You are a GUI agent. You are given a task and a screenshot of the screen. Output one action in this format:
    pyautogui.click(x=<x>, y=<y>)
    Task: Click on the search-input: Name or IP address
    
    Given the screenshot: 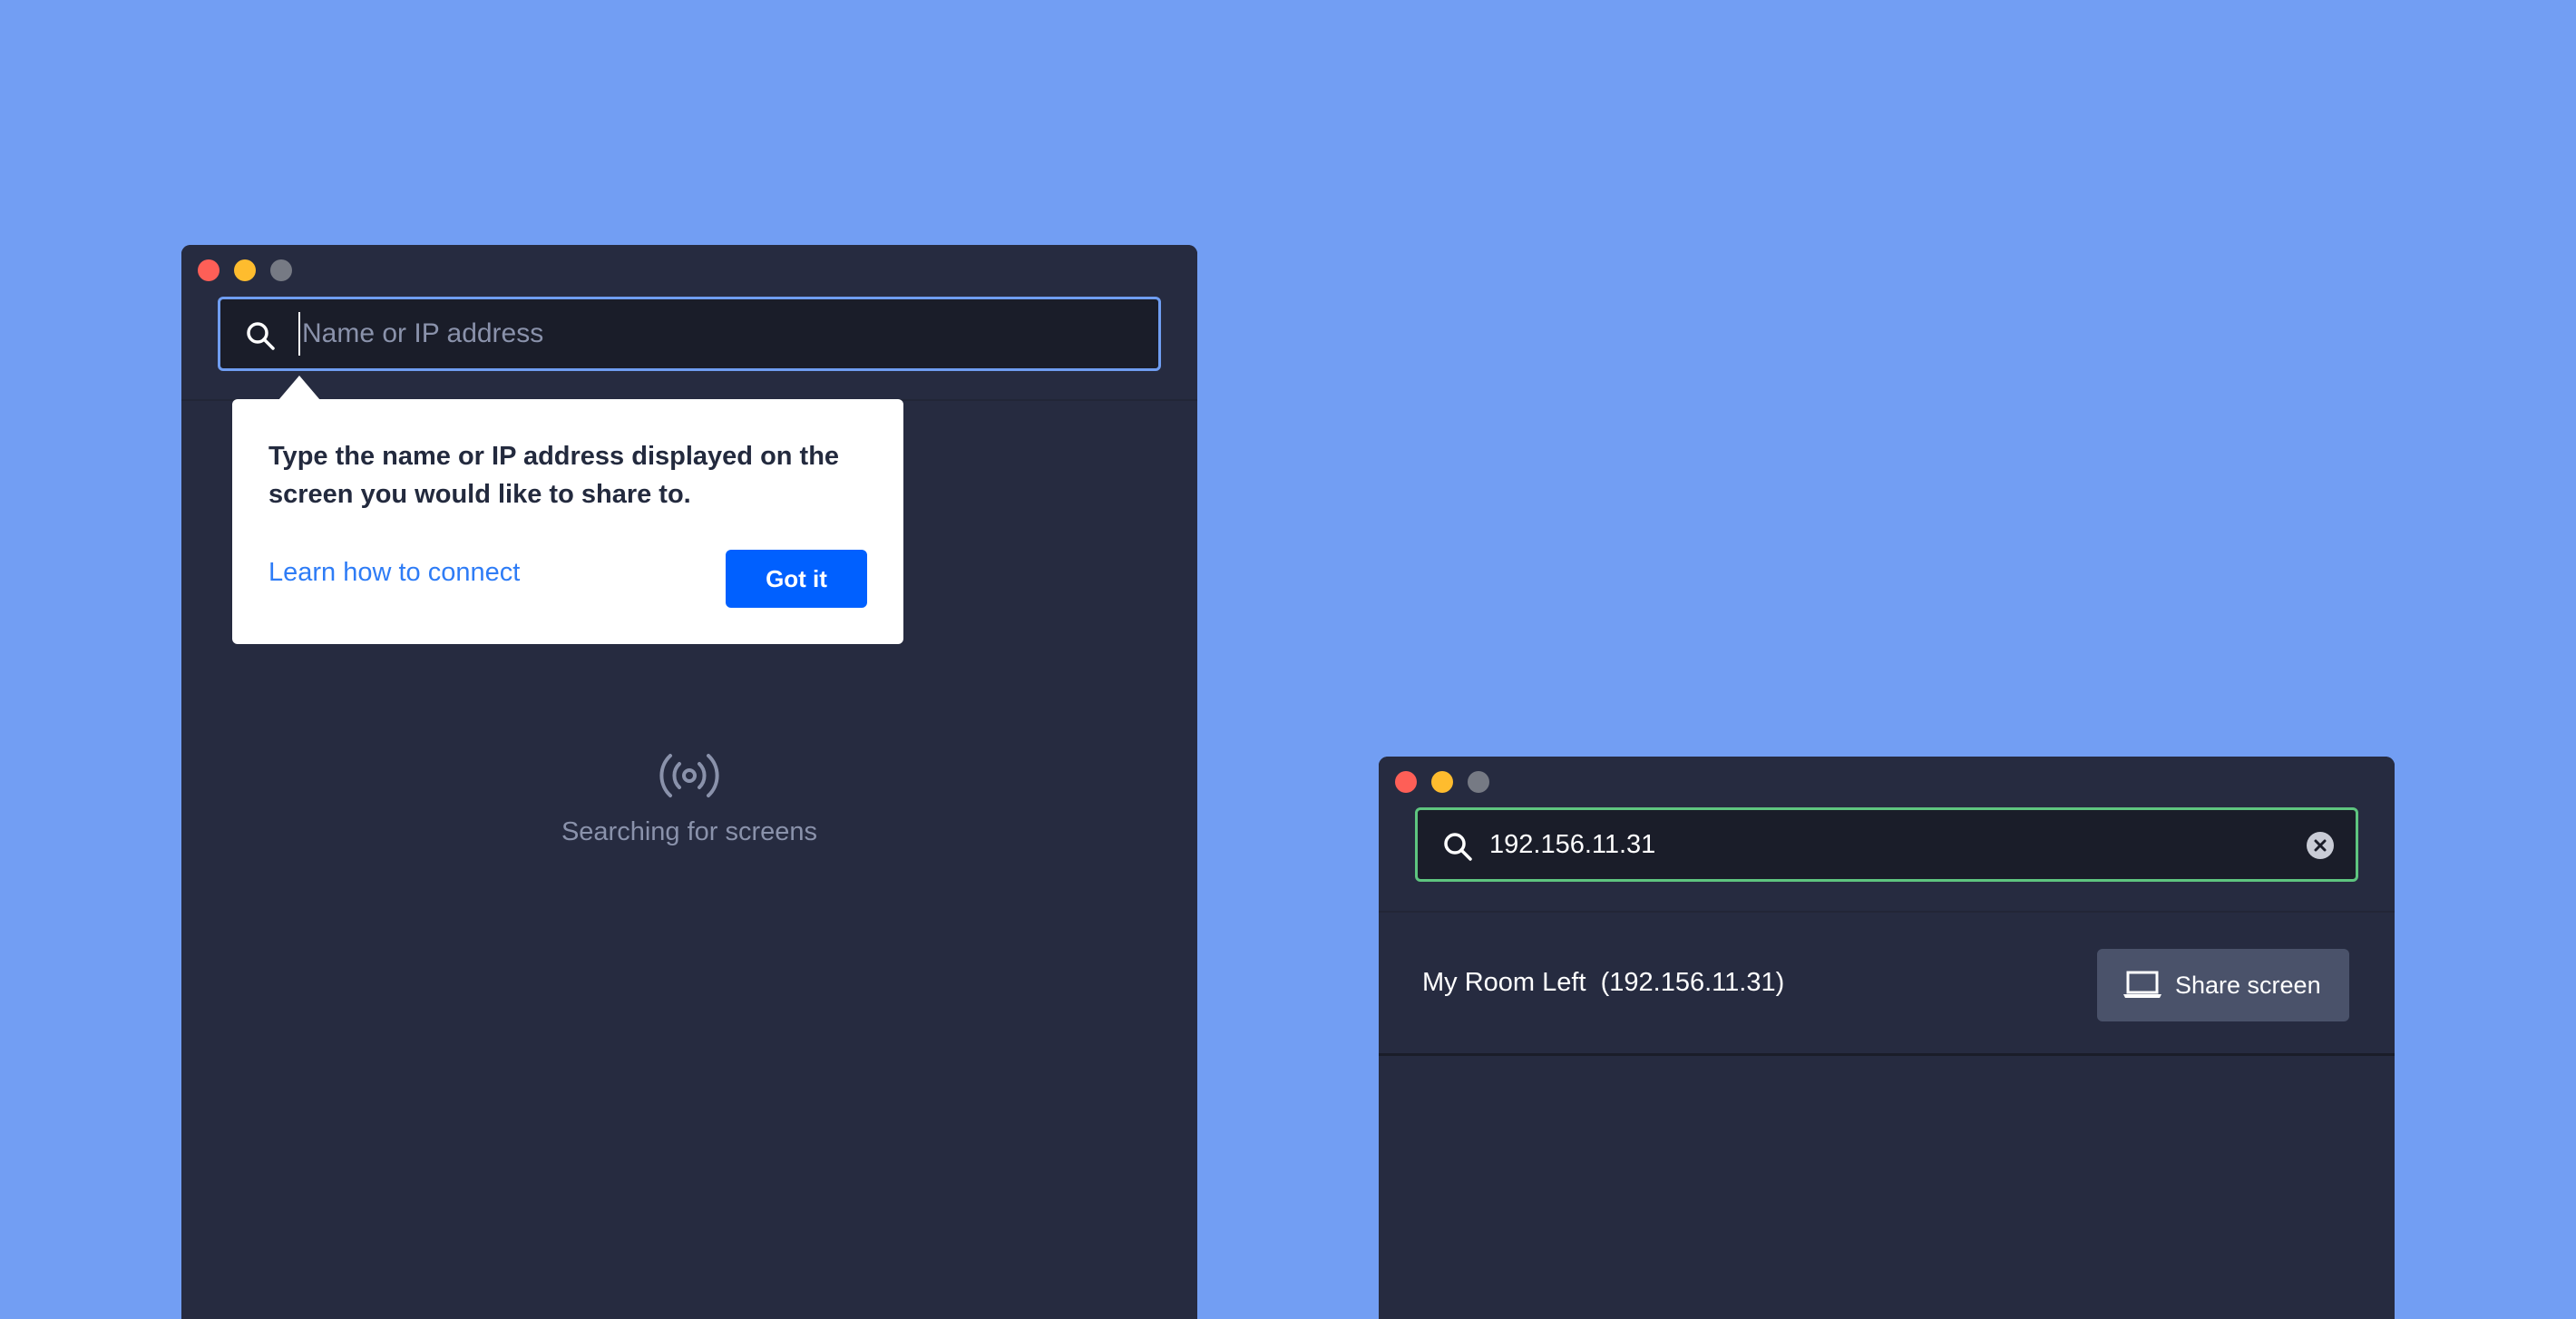 What is the action you would take?
    pyautogui.click(x=689, y=334)
    